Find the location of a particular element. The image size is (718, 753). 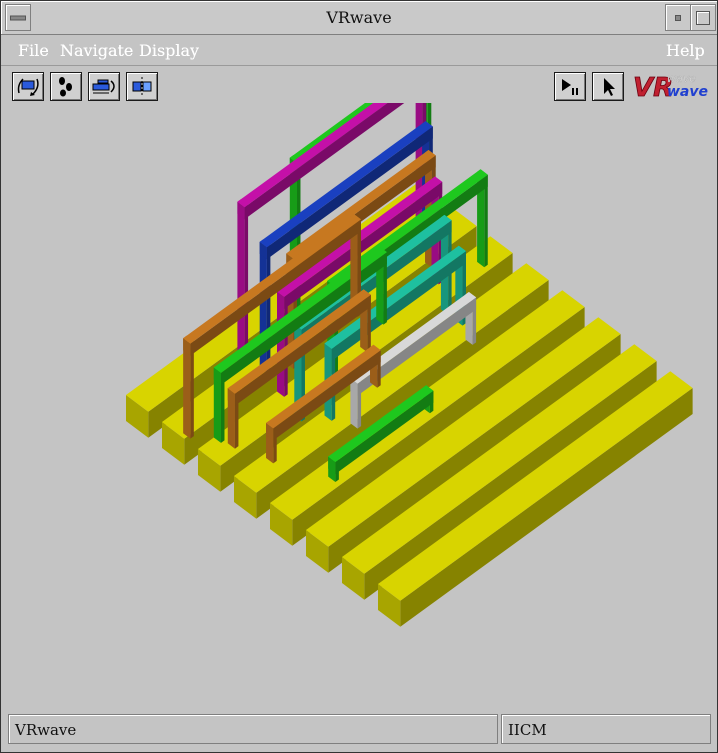

menu-display: Display is located at coordinates (169, 50).